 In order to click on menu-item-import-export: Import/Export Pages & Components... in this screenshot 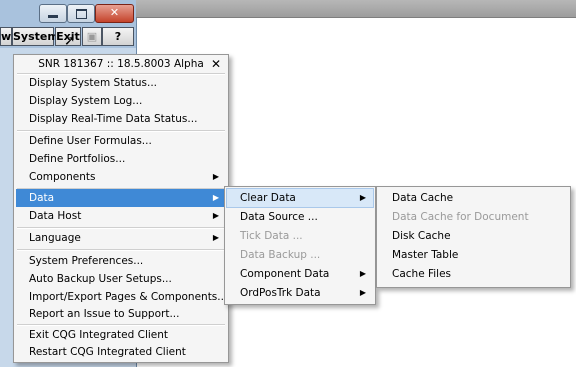, I will do `click(121, 297)`.